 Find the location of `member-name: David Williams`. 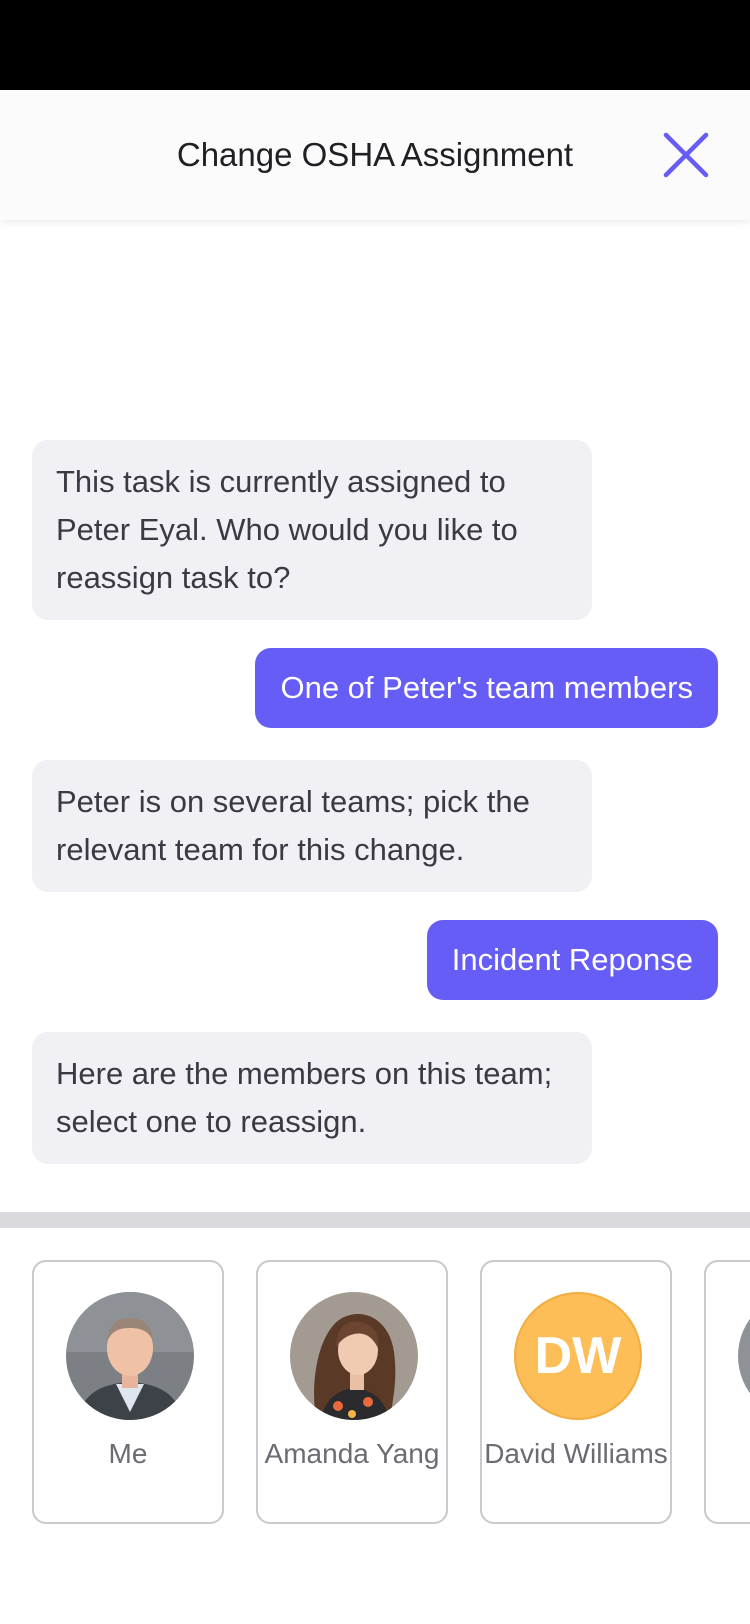

member-name: David Williams is located at coordinates (576, 1453).